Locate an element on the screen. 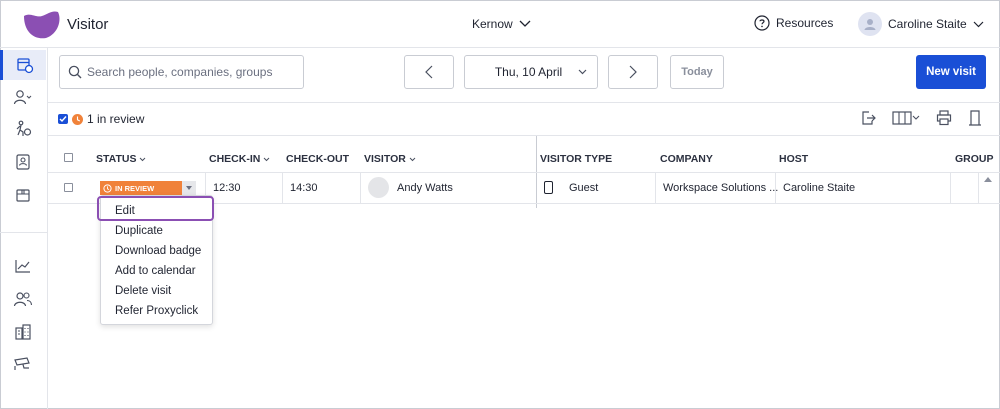  app-title: Visitor is located at coordinates (88, 24).